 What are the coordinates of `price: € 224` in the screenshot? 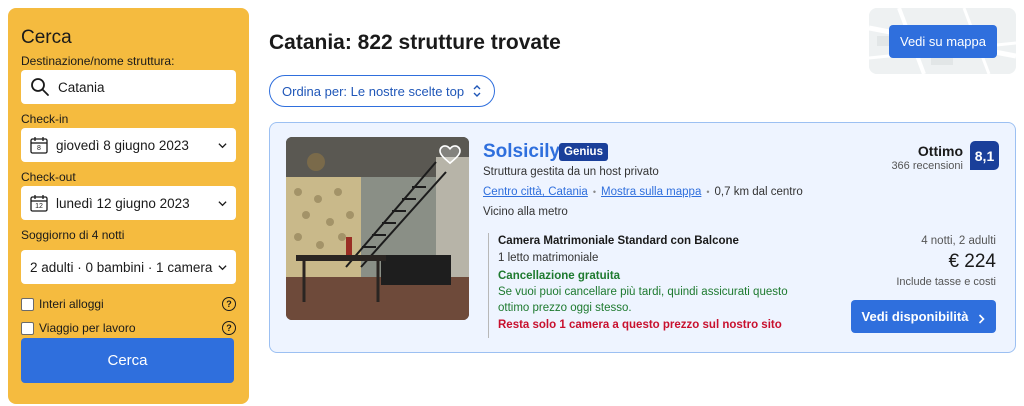 It's located at (972, 261).